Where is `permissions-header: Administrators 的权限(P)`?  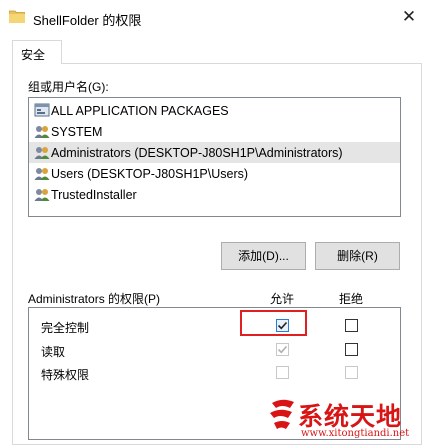 permissions-header: Administrators 的权限(P) is located at coordinates (94, 299).